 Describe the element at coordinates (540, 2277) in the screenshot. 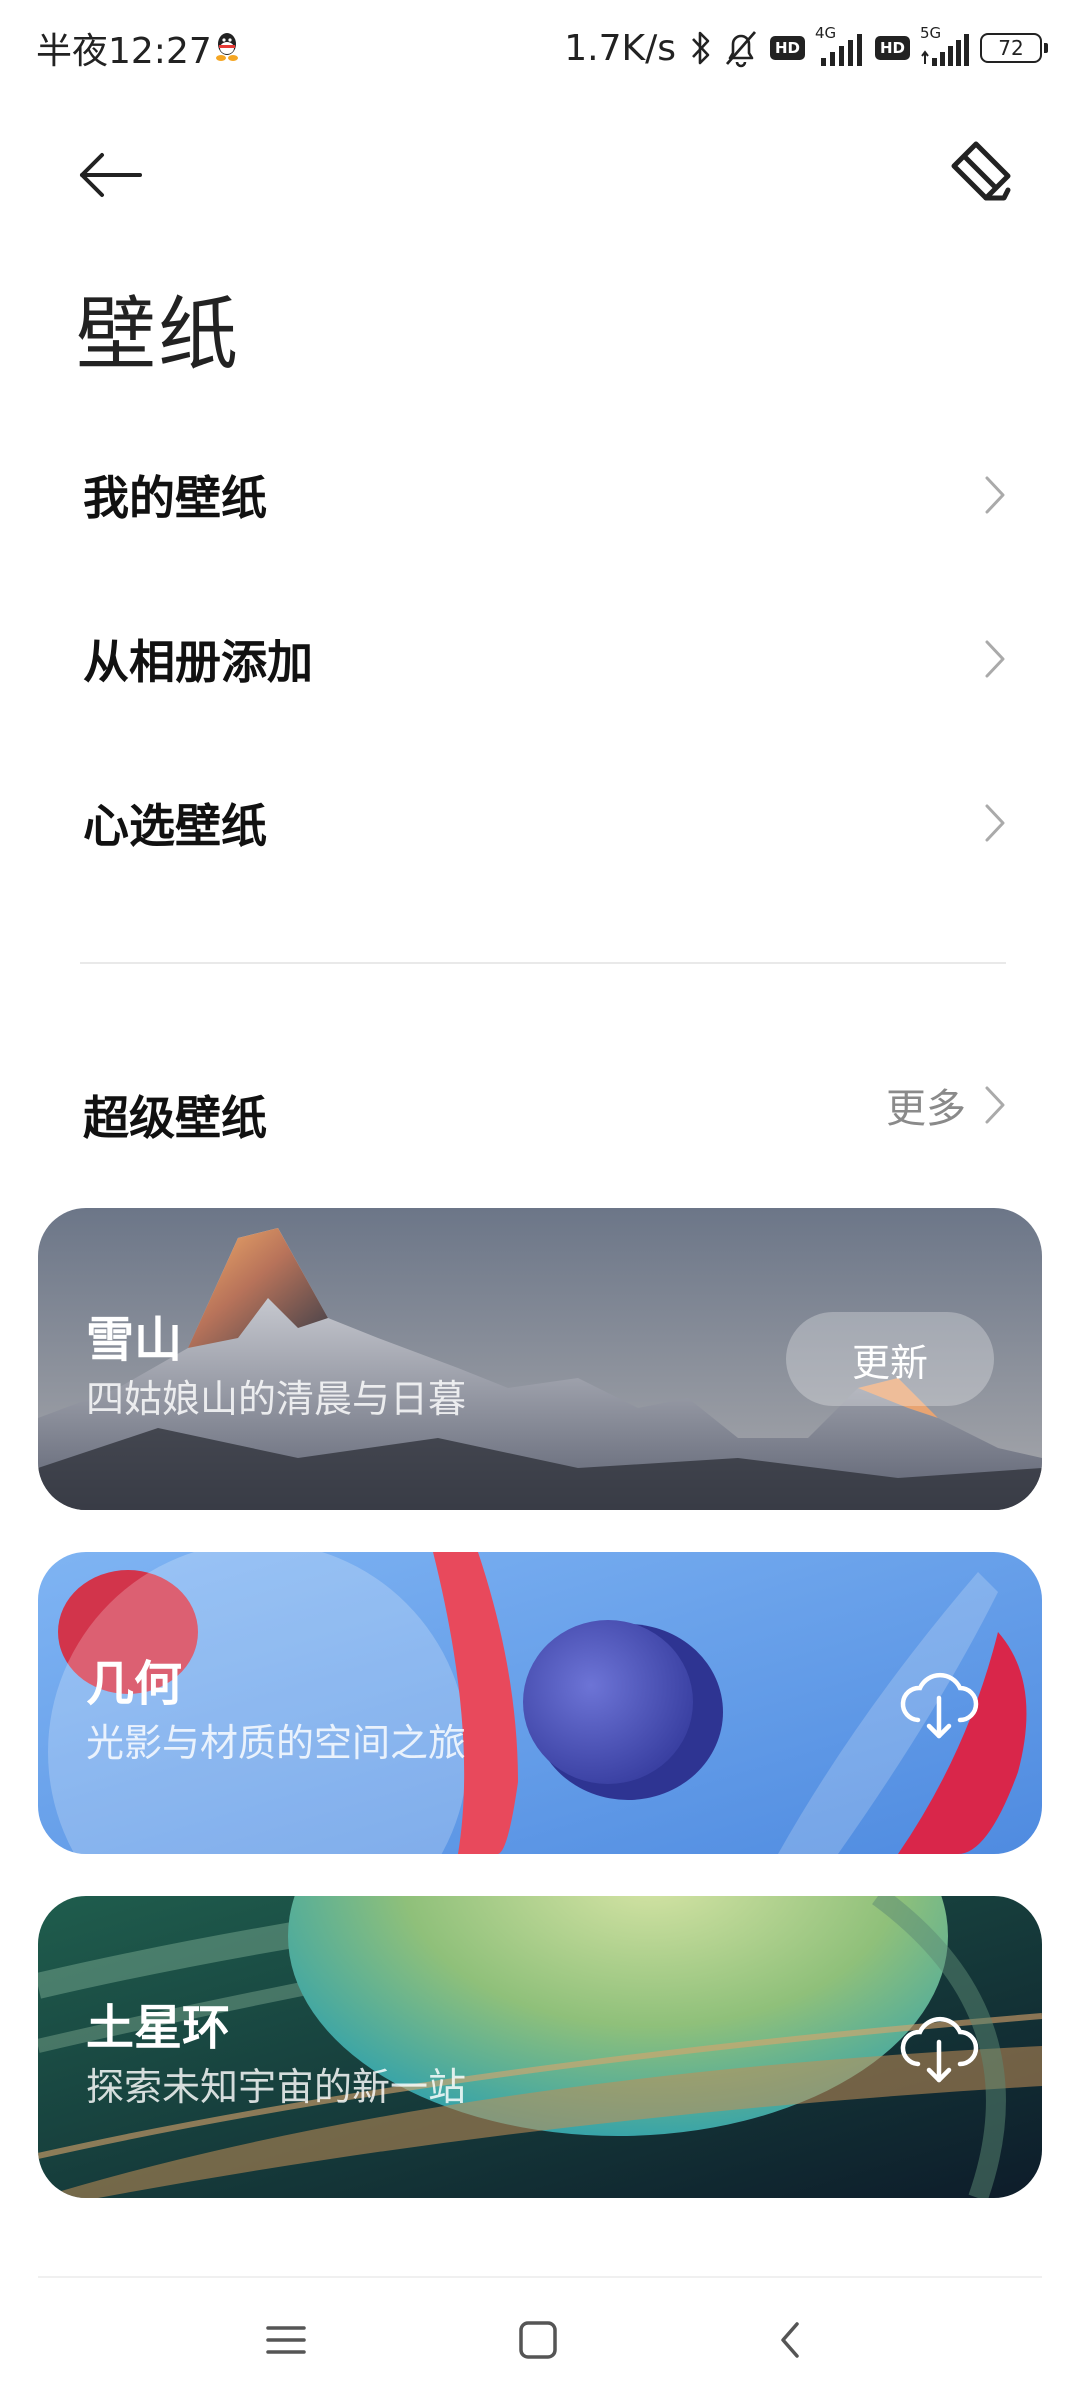

I see `nav-separator` at that location.